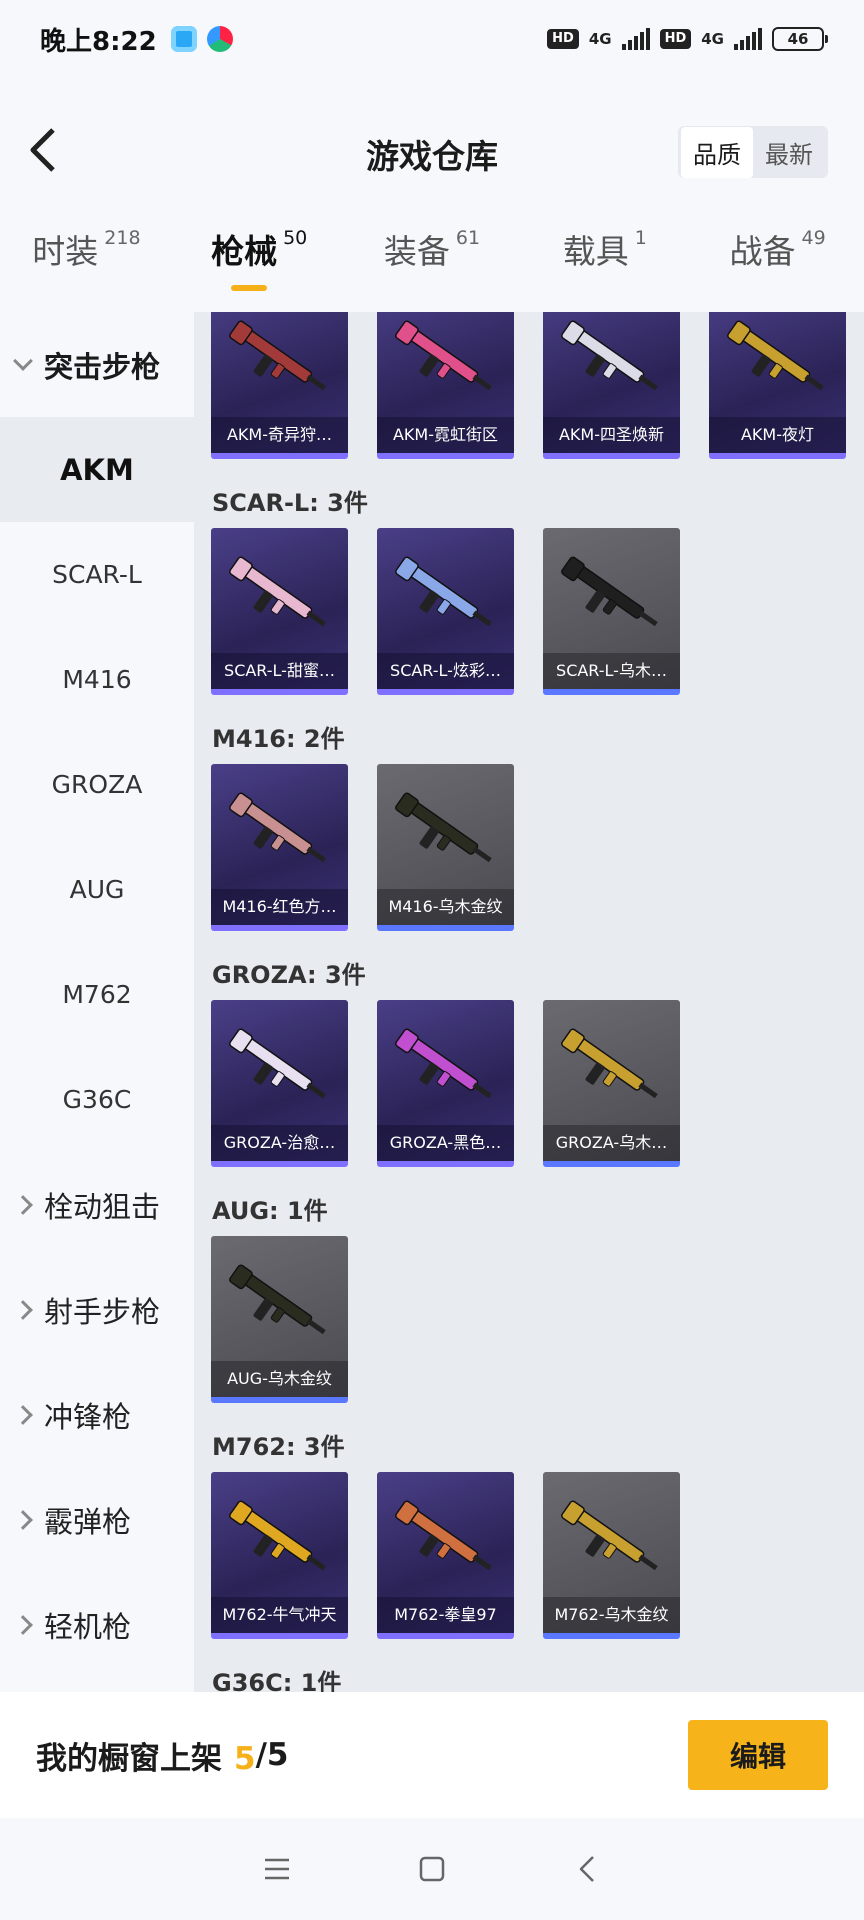  I want to click on menu-icon, so click(277, 1869).